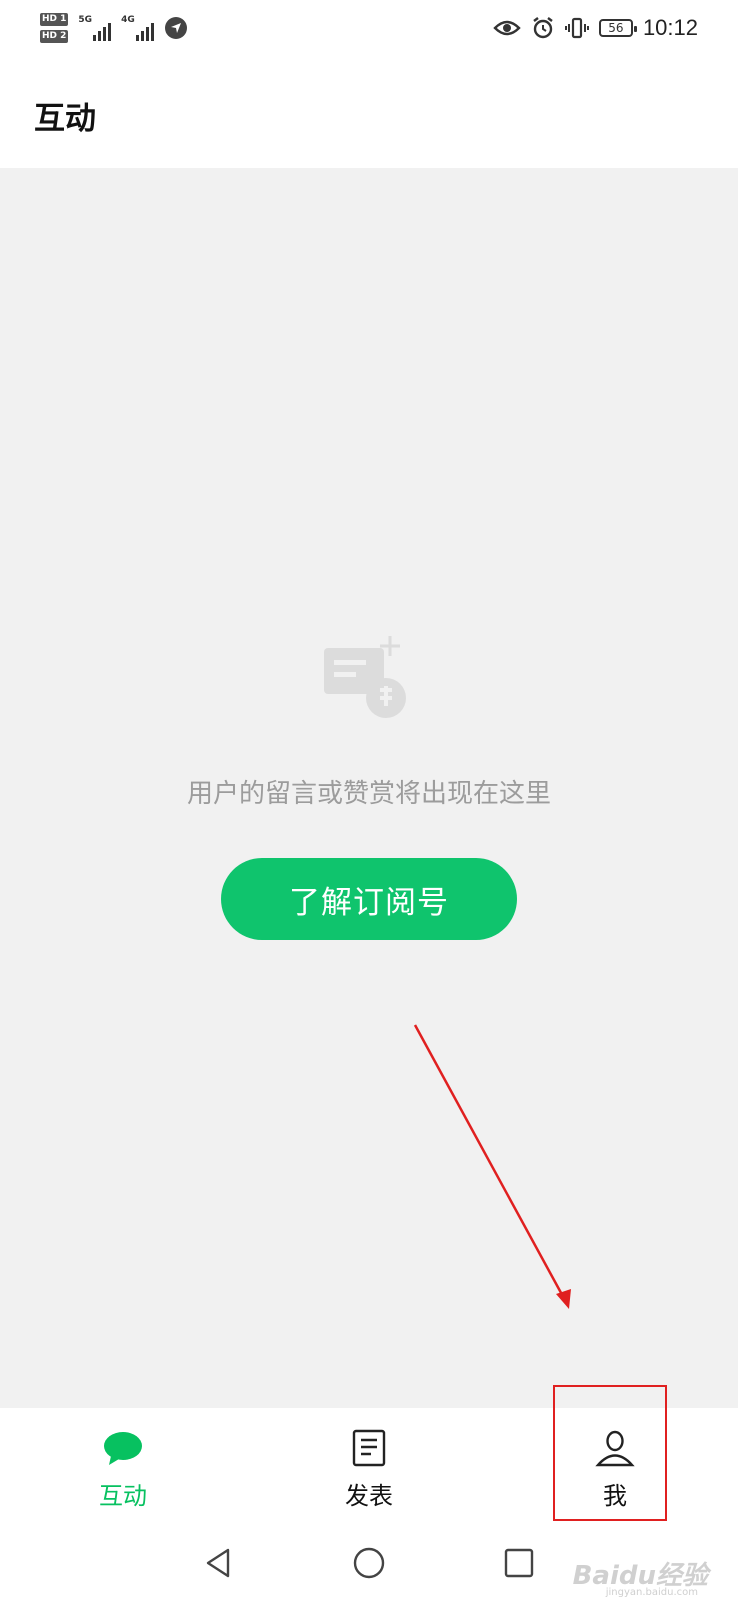 The image size is (738, 1600). What do you see at coordinates (368, 794) in the screenshot?
I see `empty-state-message: 用户的留言或赞赏将出现在这里` at bounding box center [368, 794].